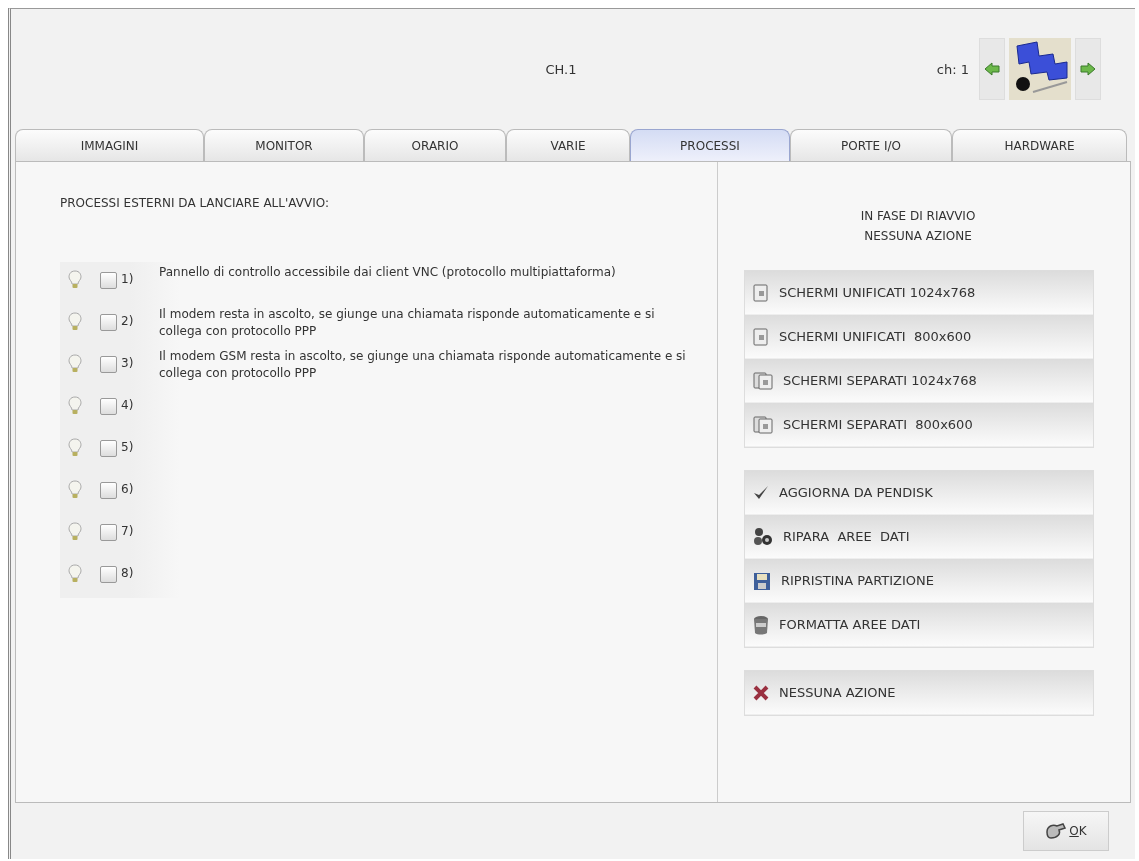 This screenshot has height=861, width=1139. What do you see at coordinates (128, 531) in the screenshot?
I see `process-number: 7)` at bounding box center [128, 531].